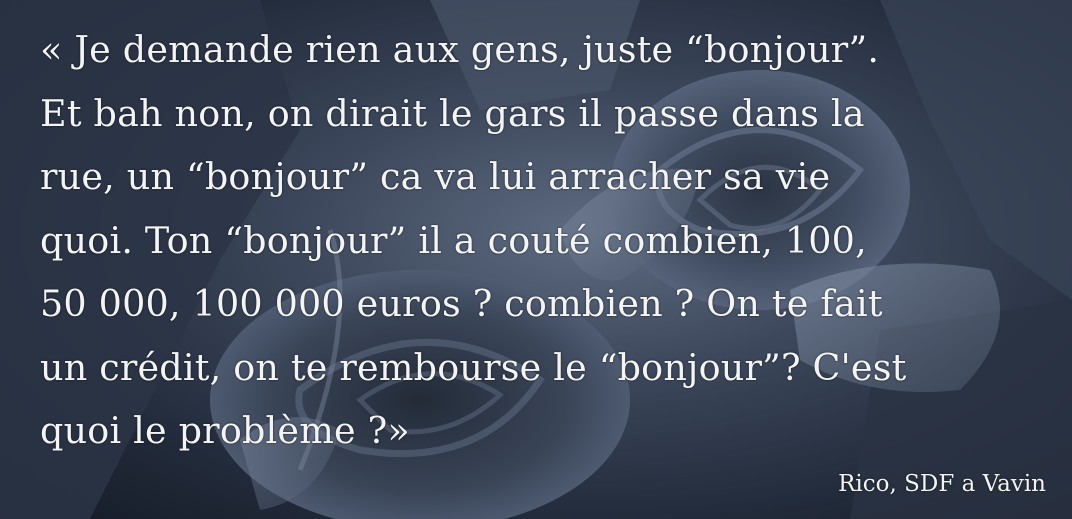 This screenshot has height=519, width=1072. Describe the element at coordinates (942, 484) in the screenshot. I see `quote-attribution: Rico, SDF a Vavin` at that location.